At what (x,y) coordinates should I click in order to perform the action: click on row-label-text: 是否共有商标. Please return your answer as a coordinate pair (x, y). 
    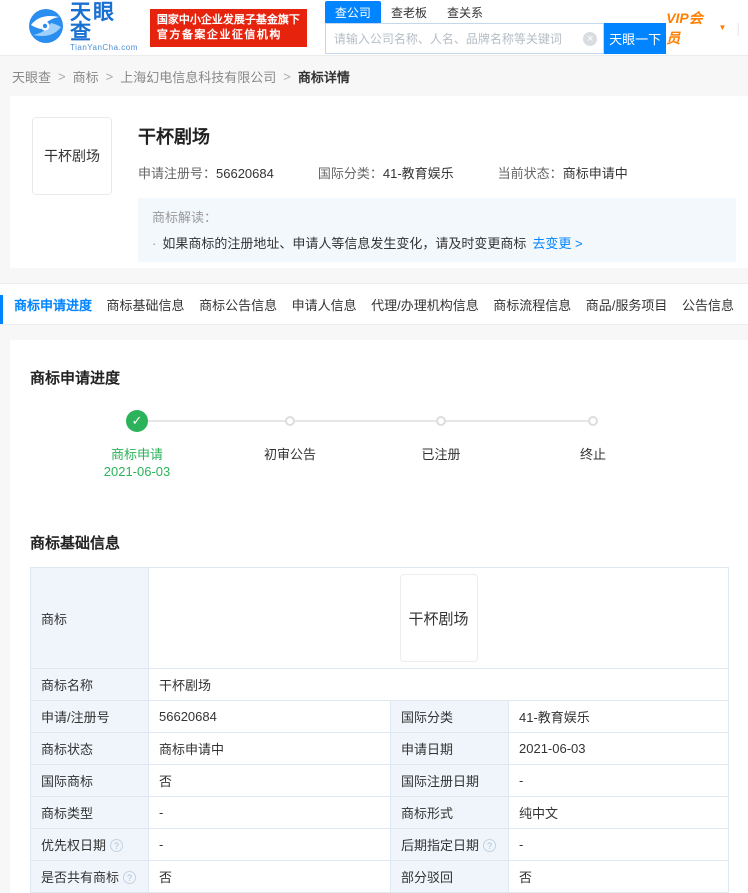
    Looking at the image, I should click on (80, 877).